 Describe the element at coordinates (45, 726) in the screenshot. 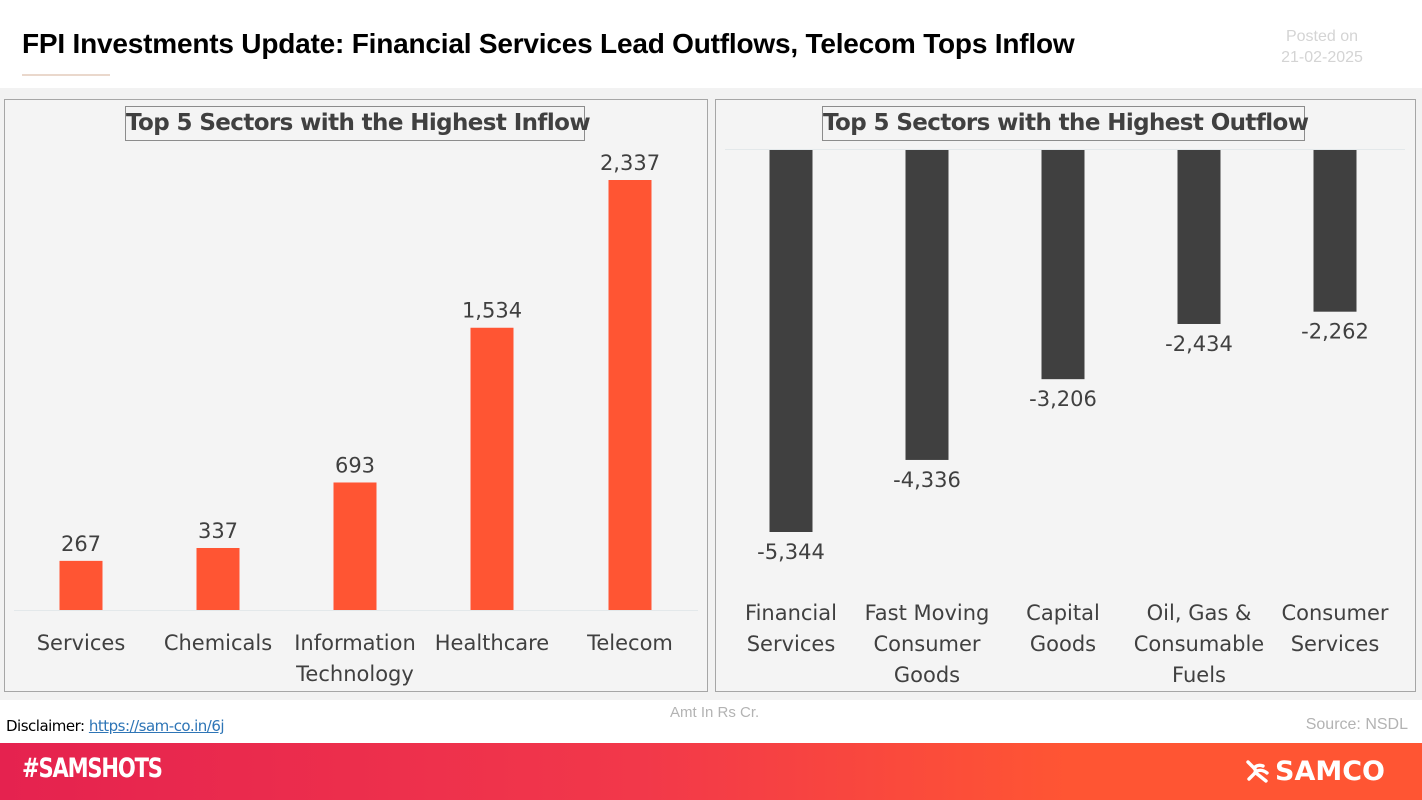

I see `disclaimer-label: Disclaimer:` at that location.